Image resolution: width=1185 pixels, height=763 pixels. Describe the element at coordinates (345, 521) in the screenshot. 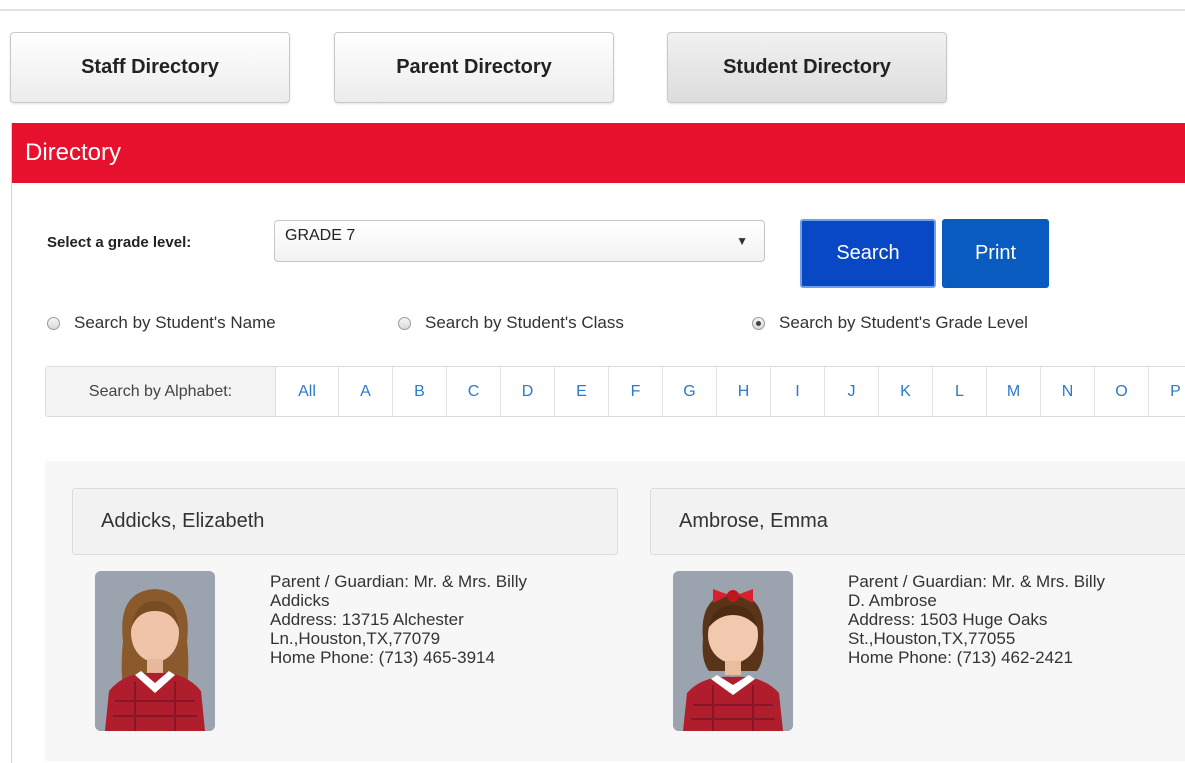

I see `student-name-header: Addicks, Elizabeth` at that location.